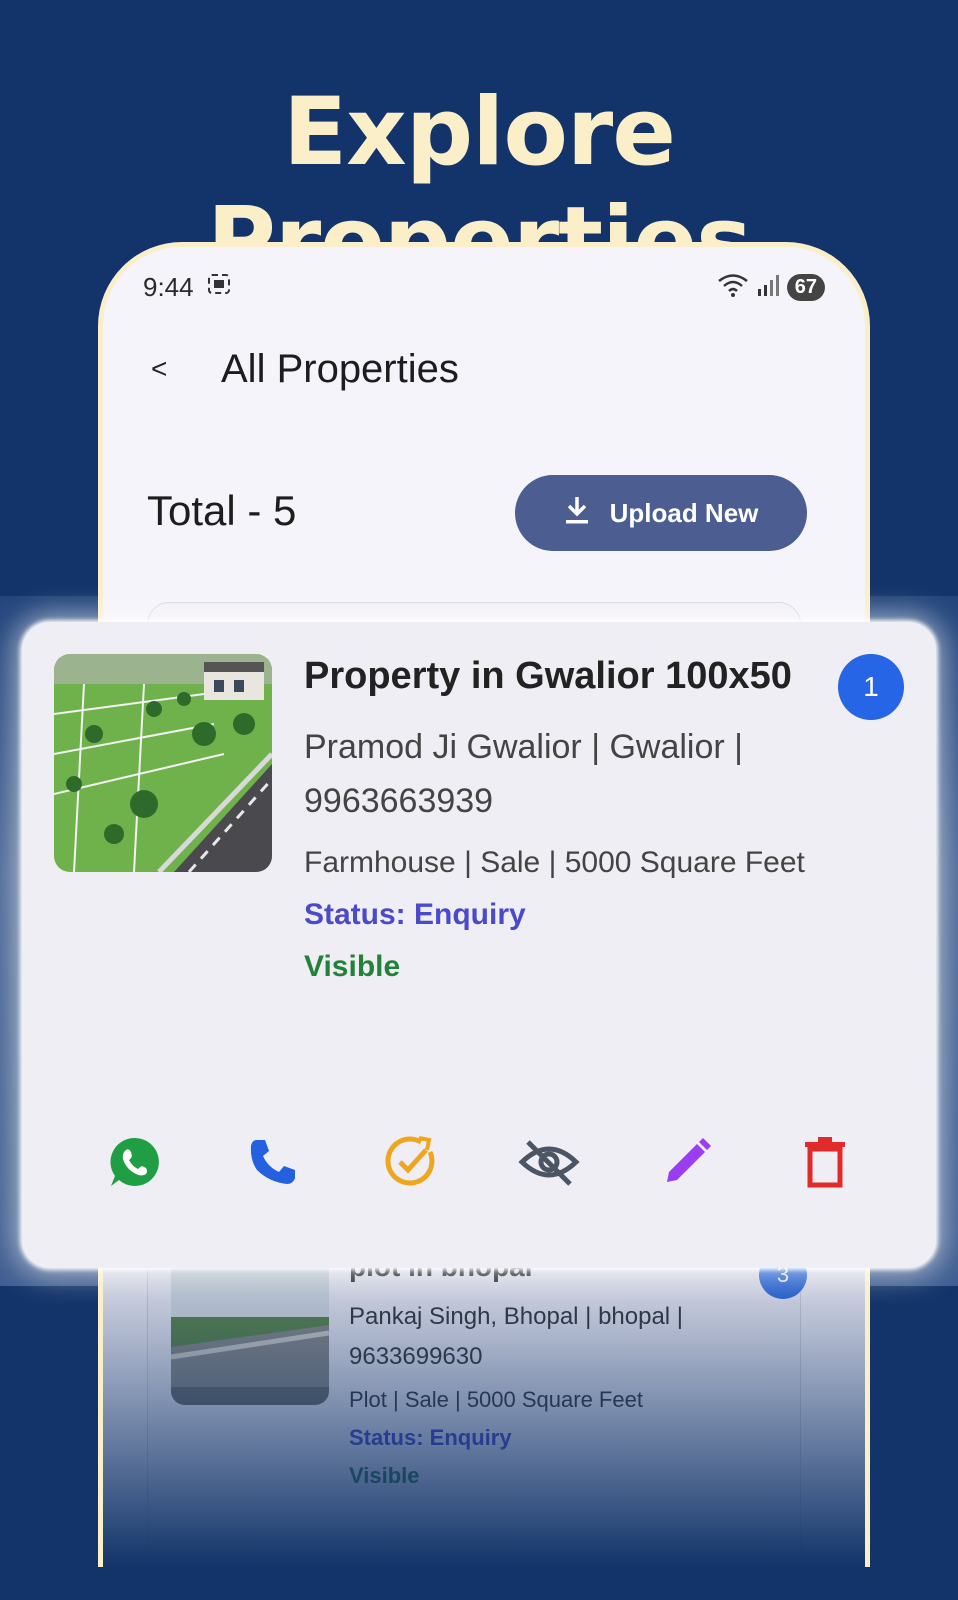 This screenshot has height=1600, width=958. I want to click on signal-icon, so click(768, 287).